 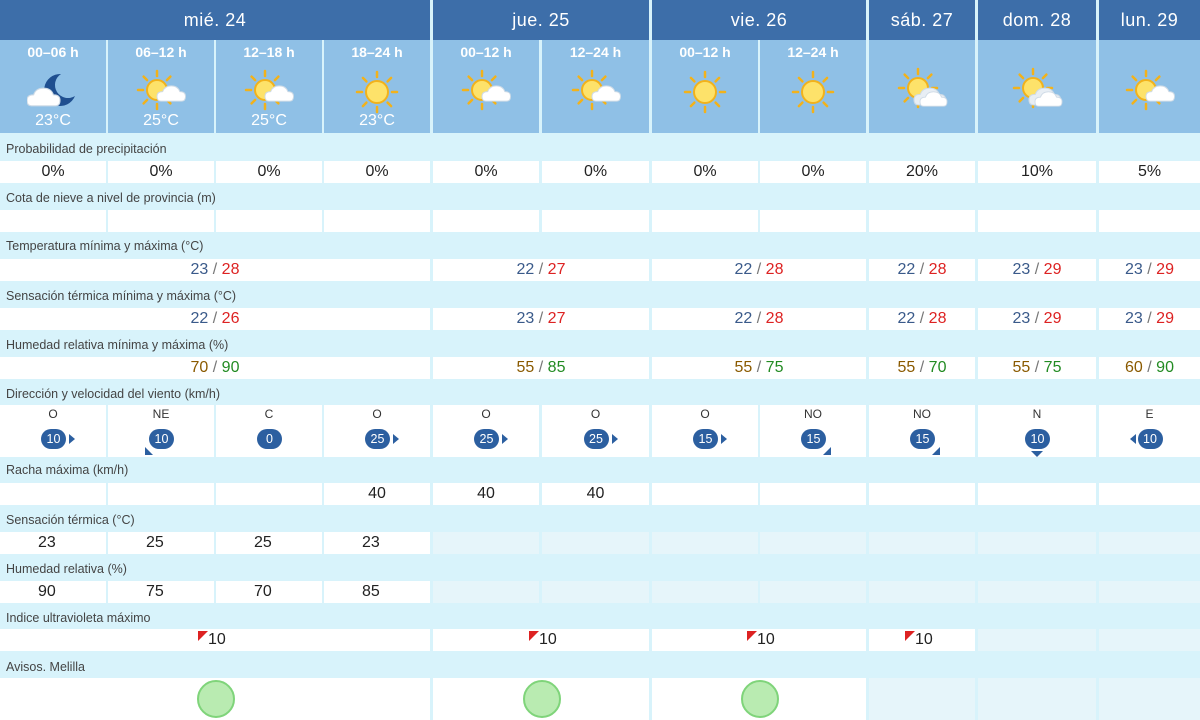 What do you see at coordinates (47, 591) in the screenshot?
I see `cell-value: 90` at bounding box center [47, 591].